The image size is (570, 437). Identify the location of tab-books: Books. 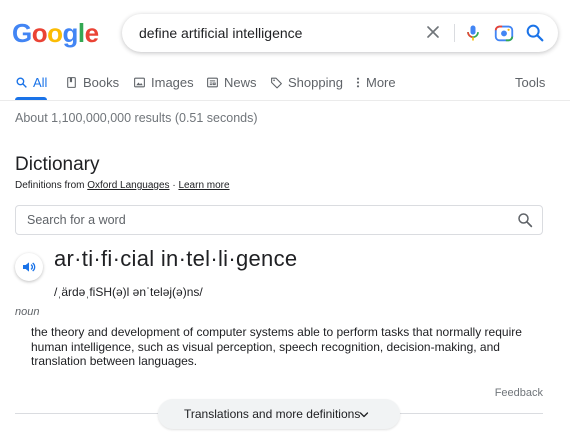
(92, 82).